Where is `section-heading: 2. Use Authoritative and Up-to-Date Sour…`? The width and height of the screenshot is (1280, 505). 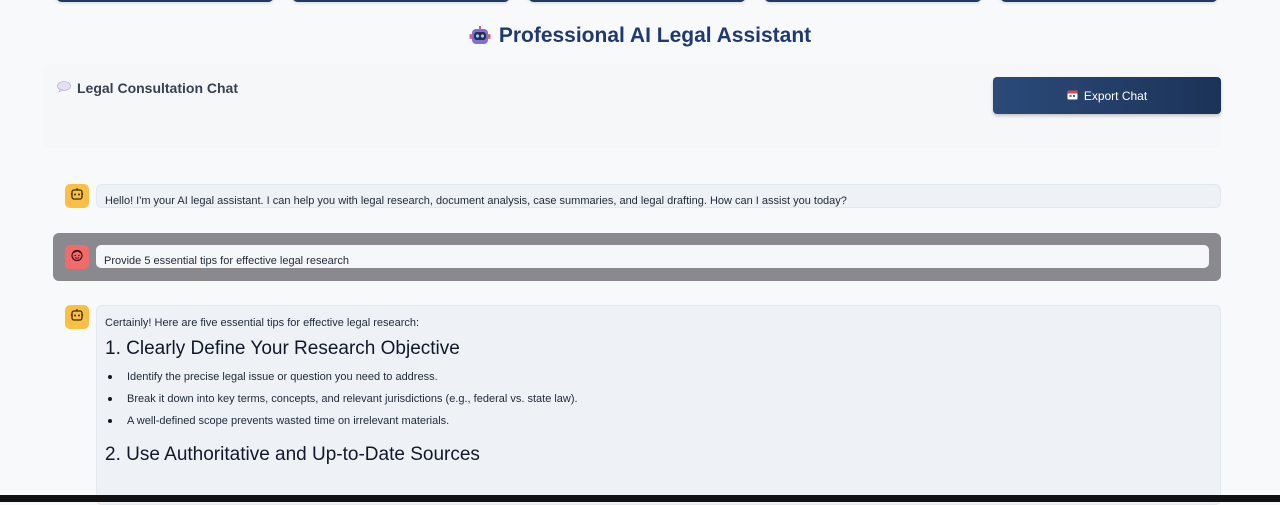 section-heading: 2. Use Authoritative and Up-to-Date Sour… is located at coordinates (292, 454).